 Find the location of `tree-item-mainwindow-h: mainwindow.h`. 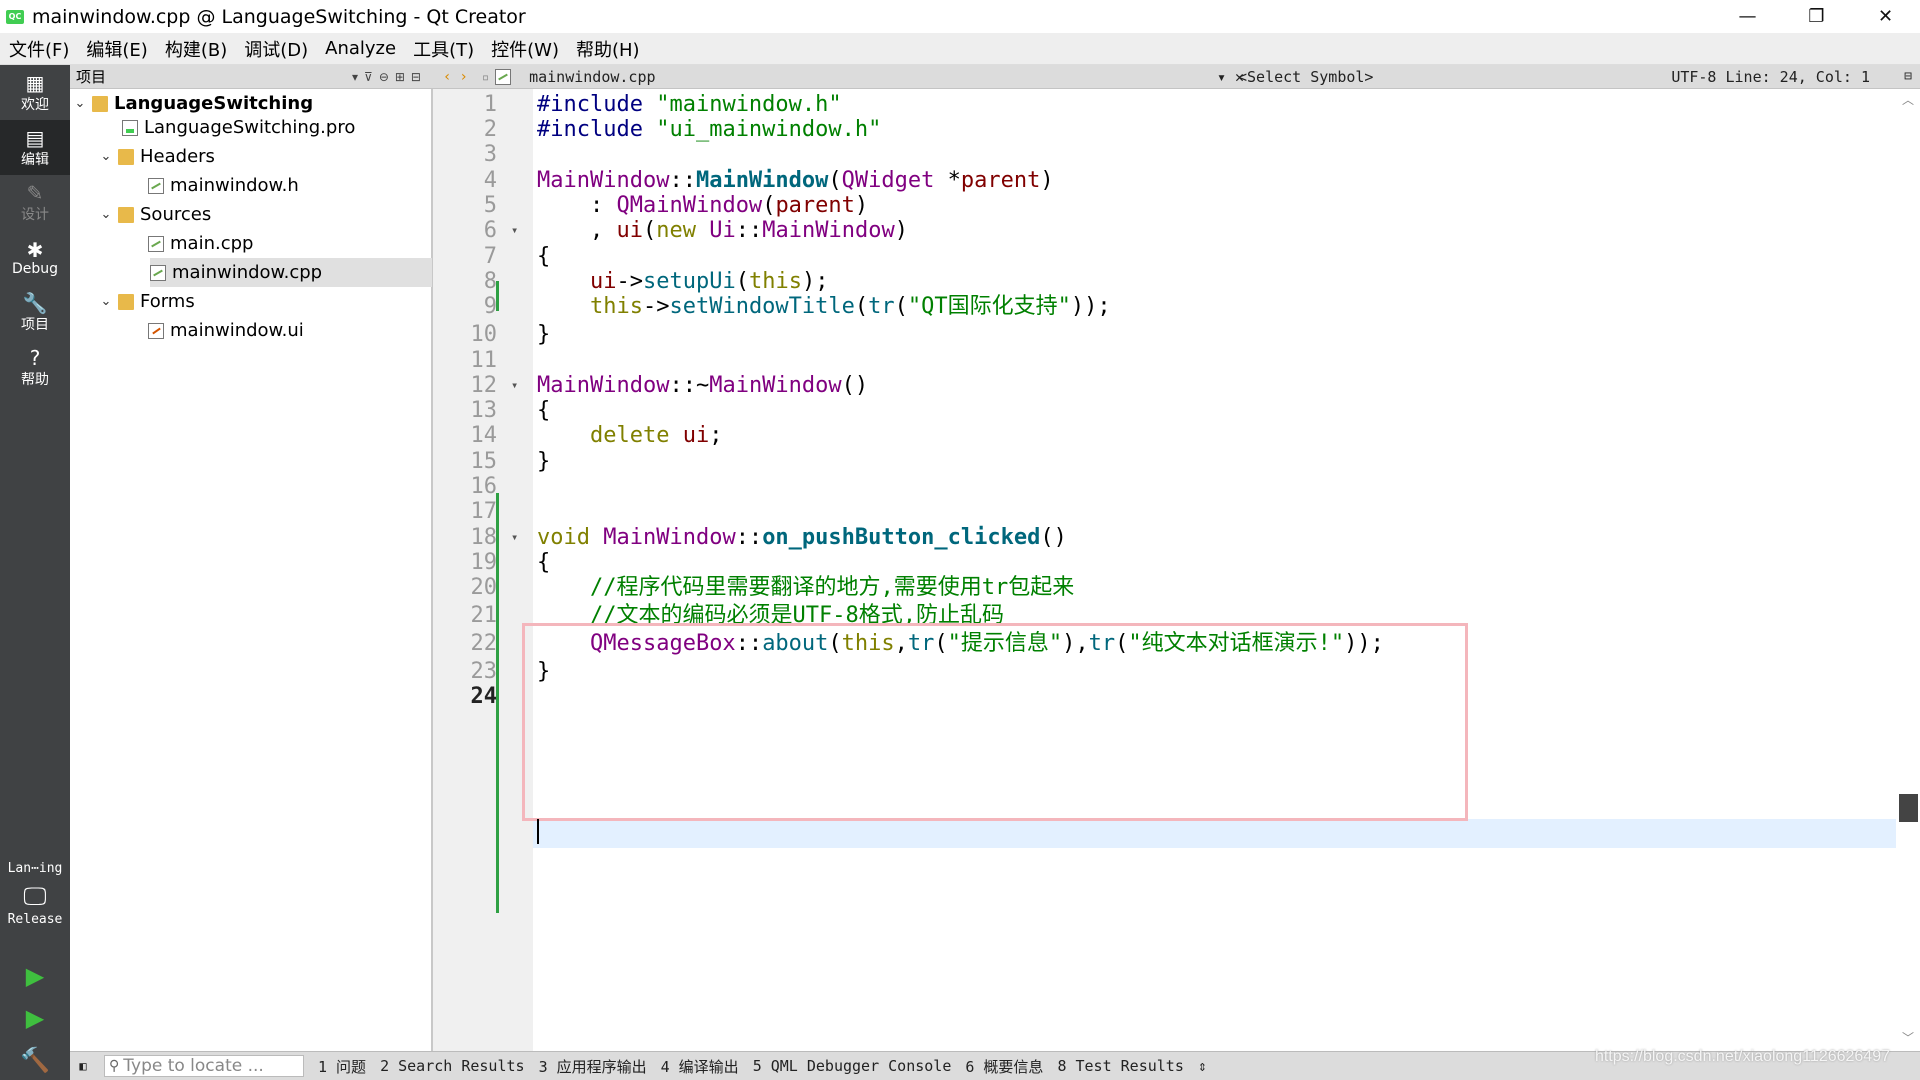

tree-item-mainwindow-h: mainwindow.h is located at coordinates (288, 185).